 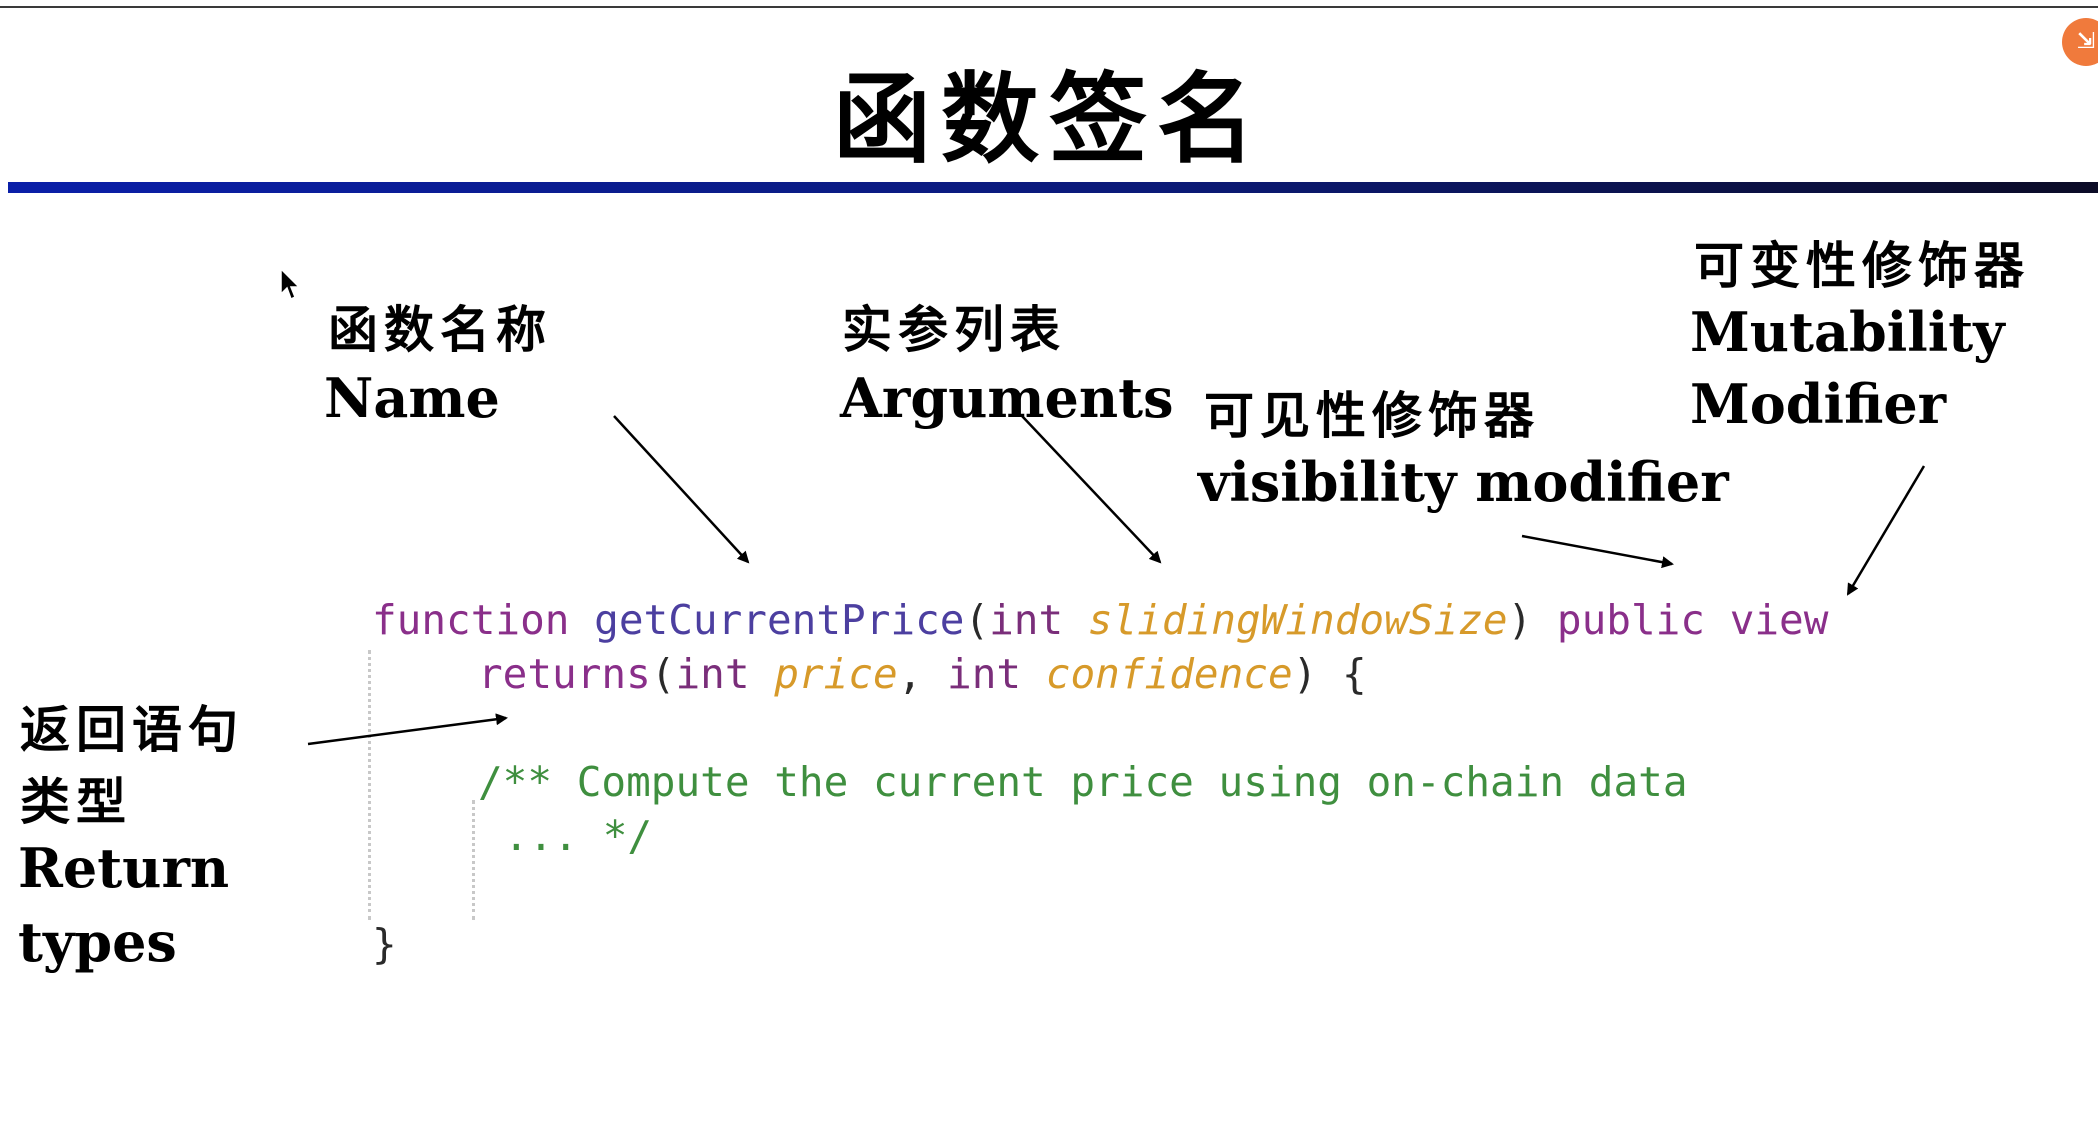 What do you see at coordinates (681, 489) in the screenshot?
I see `arrow-name` at bounding box center [681, 489].